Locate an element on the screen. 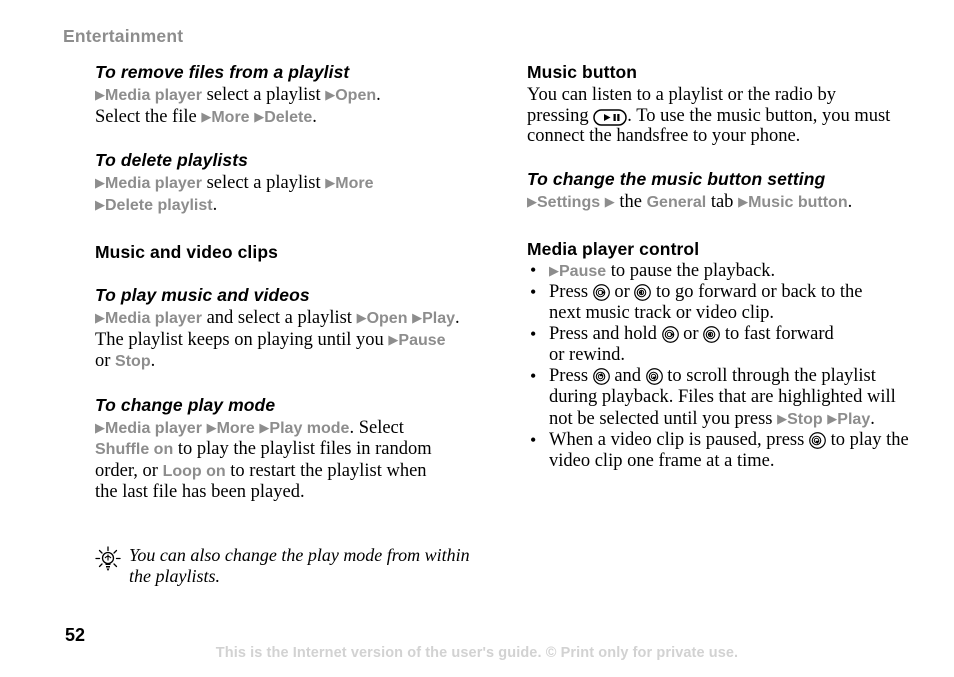 This screenshot has height=677, width=954. body-text: video clip one frame at a time. is located at coordinates (662, 461).